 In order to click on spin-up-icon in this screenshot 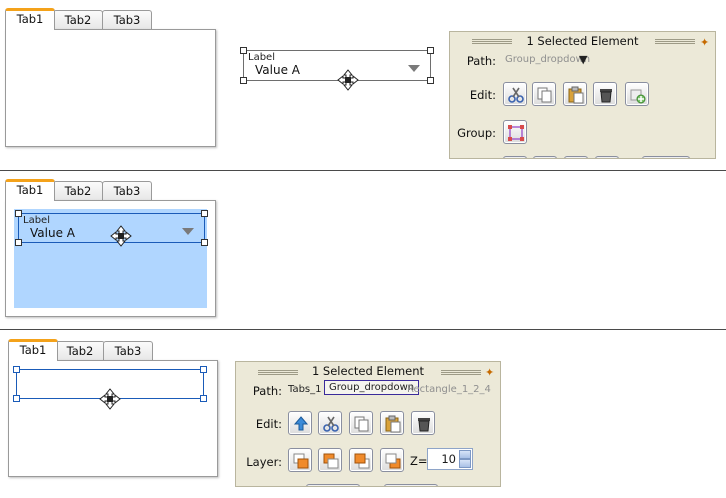, I will do `click(465, 454)`.